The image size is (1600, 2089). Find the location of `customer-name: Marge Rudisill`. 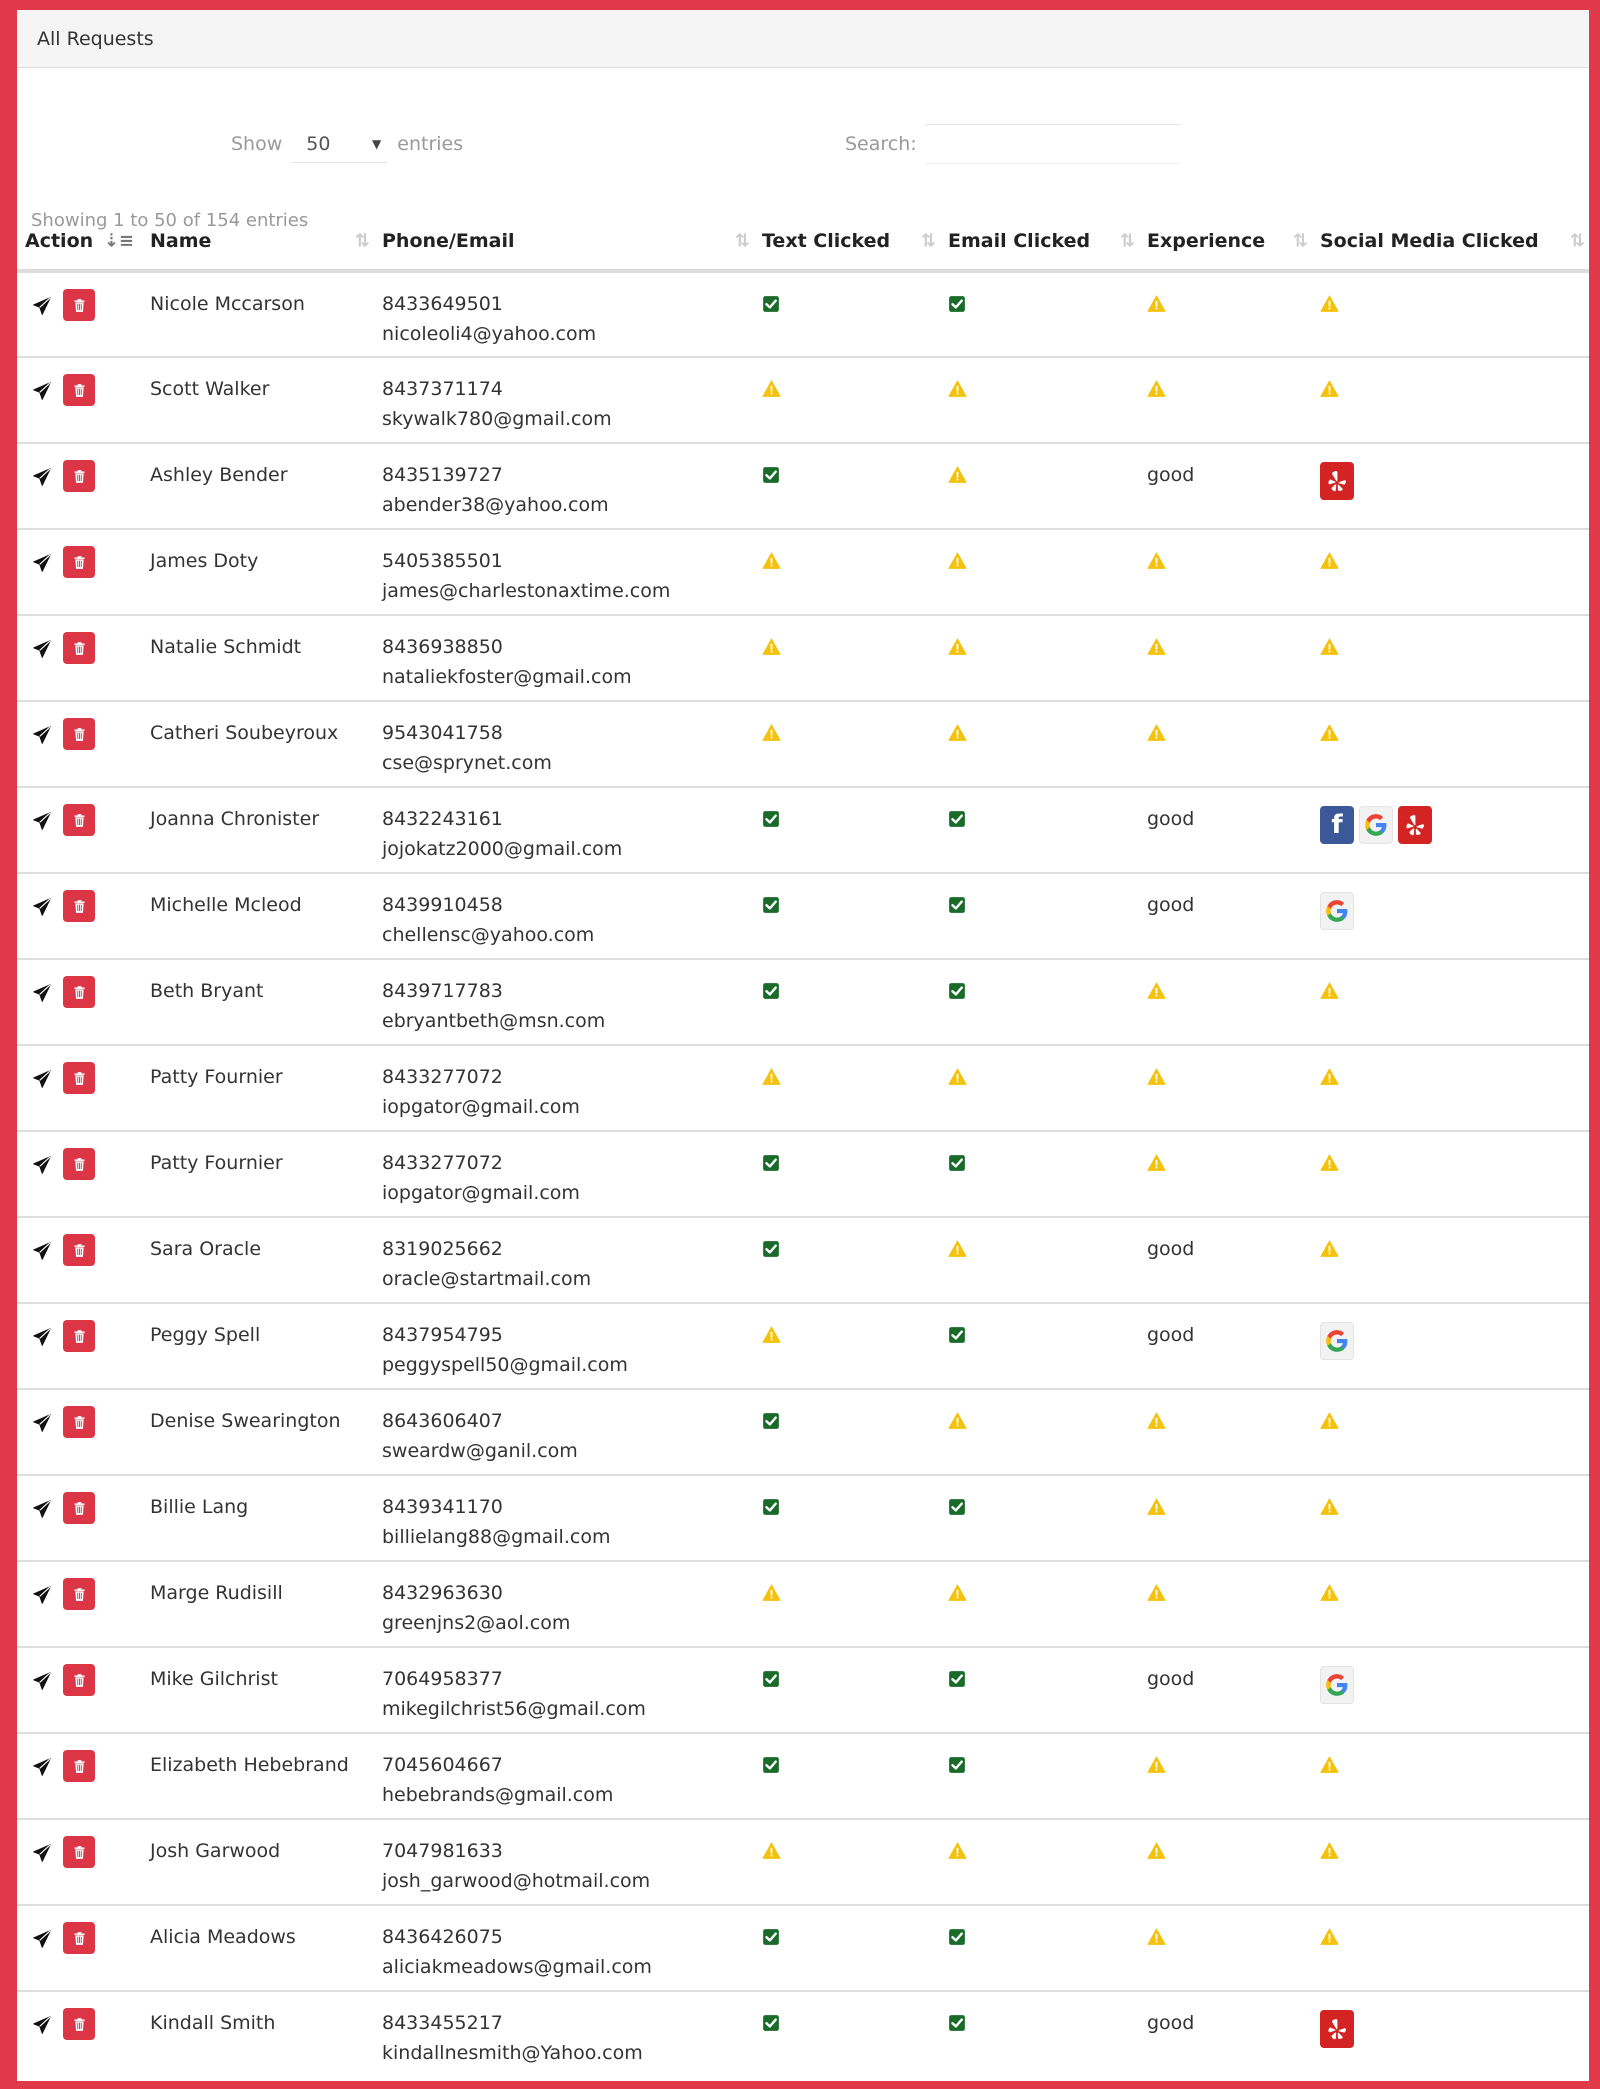

customer-name: Marge Rudisill is located at coordinates (216, 1593).